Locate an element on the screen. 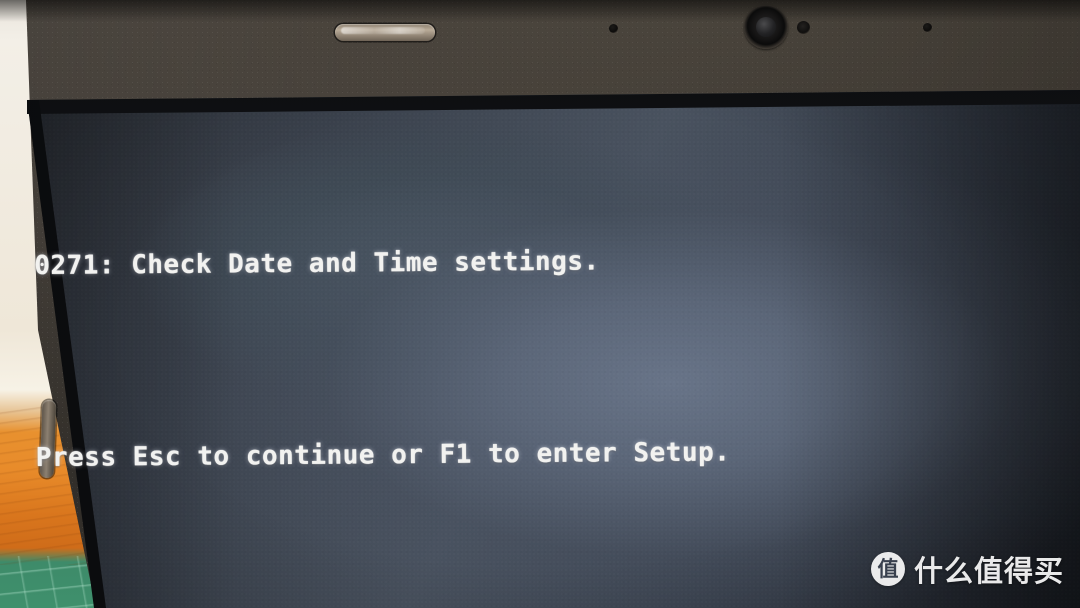 This screenshot has height=608, width=1080. watermark: 值 什么值得买 is located at coordinates (967, 569).